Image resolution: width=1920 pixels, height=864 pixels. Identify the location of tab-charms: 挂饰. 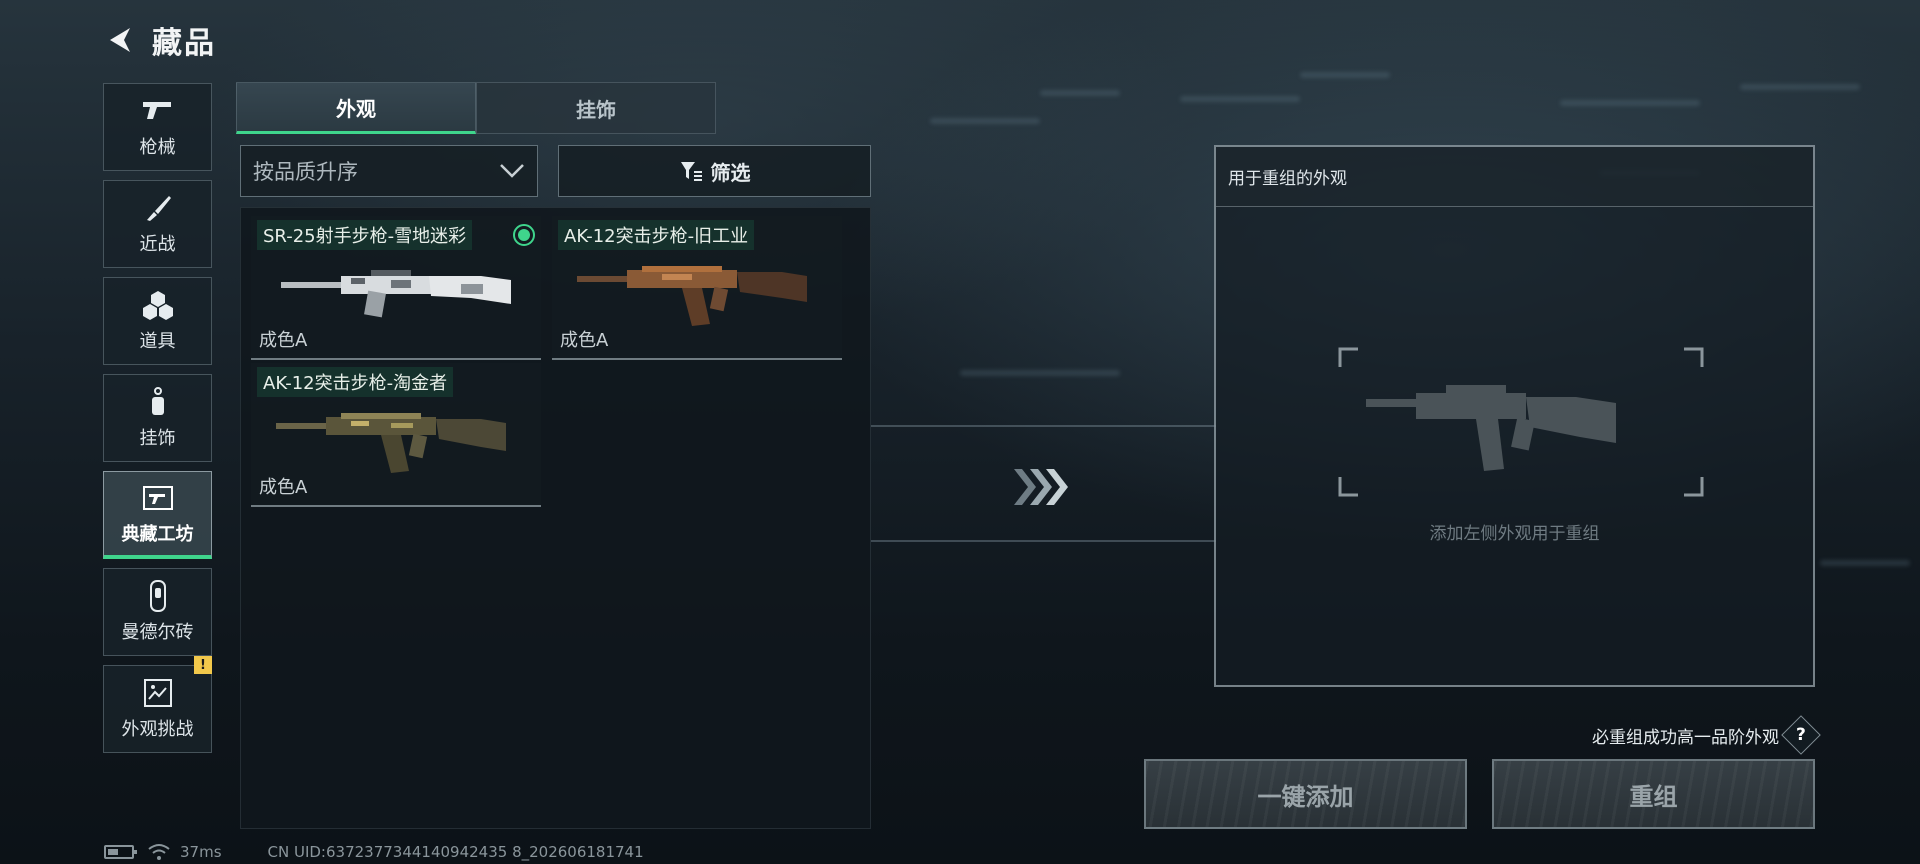
(596, 108).